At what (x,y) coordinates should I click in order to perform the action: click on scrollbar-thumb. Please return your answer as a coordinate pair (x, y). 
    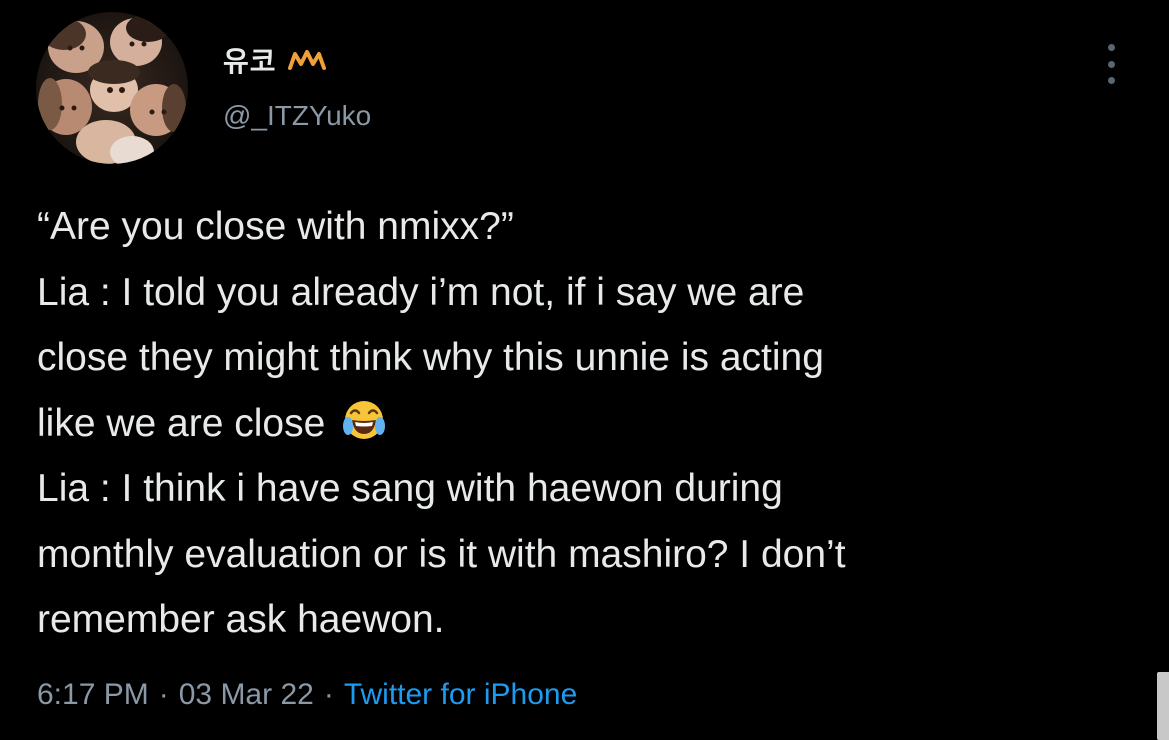
    Looking at the image, I should click on (1163, 706).